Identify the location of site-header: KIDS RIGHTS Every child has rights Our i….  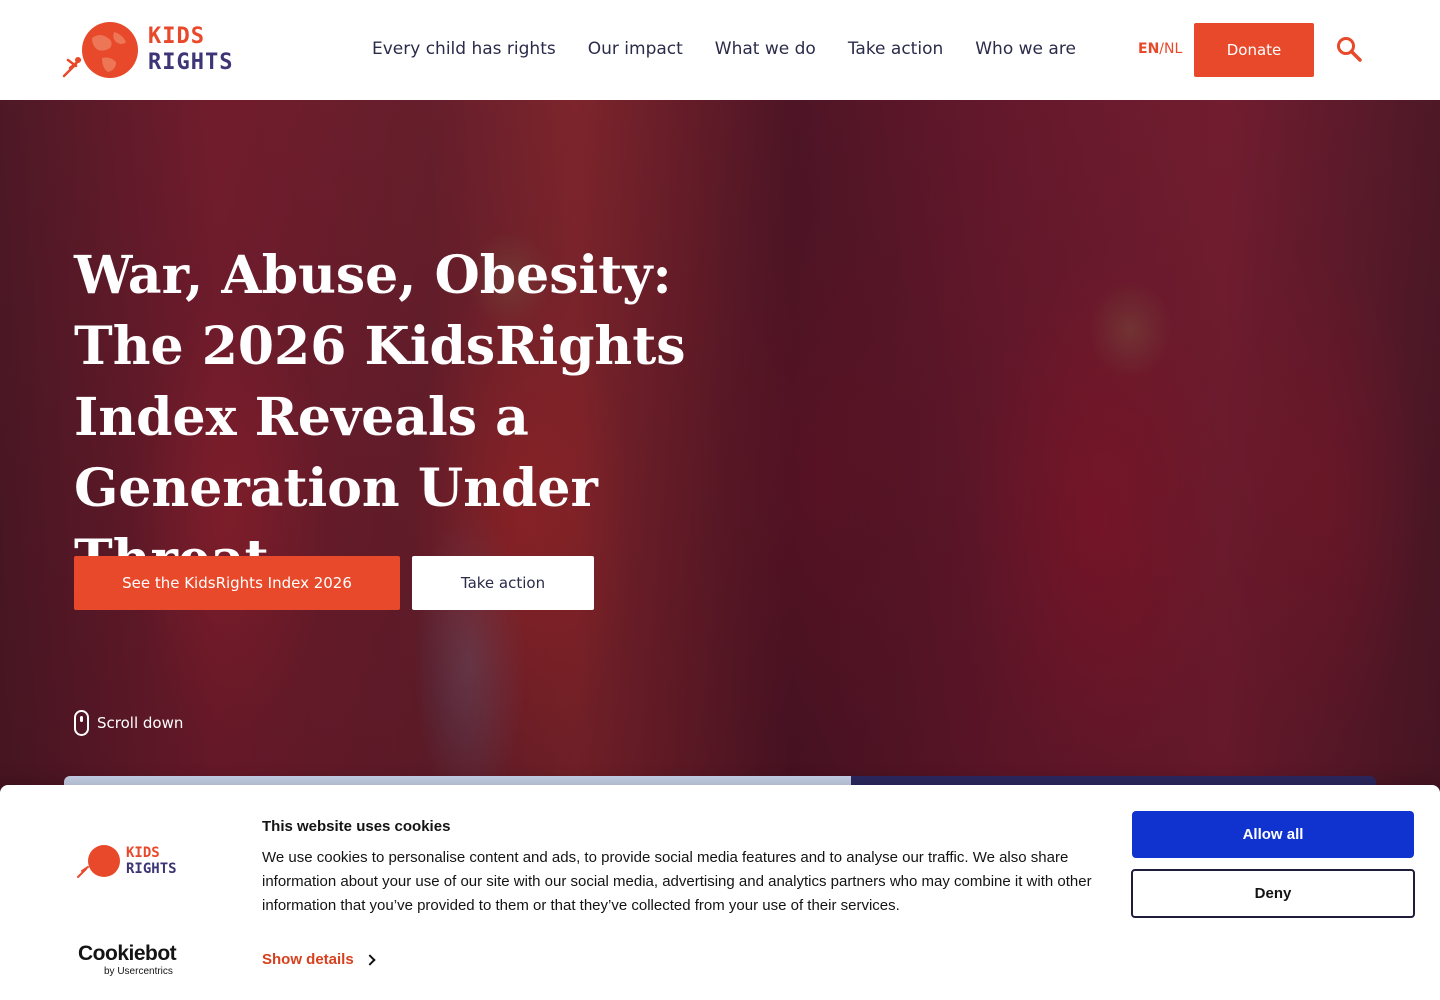
(720, 50).